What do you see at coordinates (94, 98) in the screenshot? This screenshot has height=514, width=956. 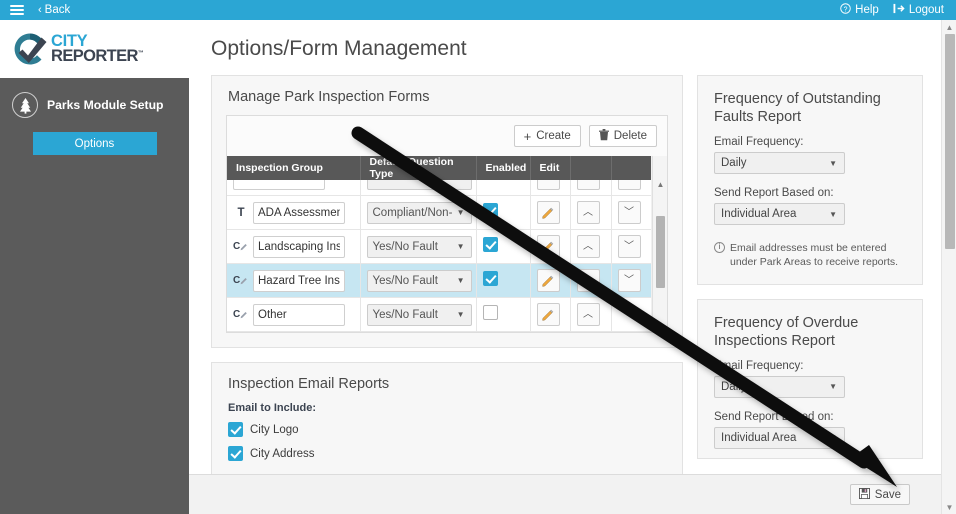 I see `module-header: Parks Module Setup` at bounding box center [94, 98].